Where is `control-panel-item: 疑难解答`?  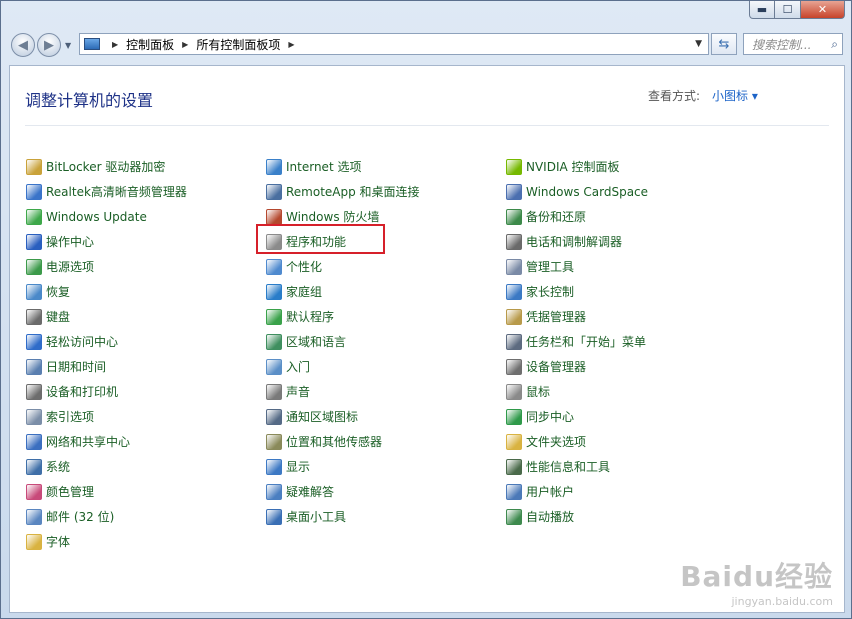
control-panel-item: 疑难解答 is located at coordinates (343, 491).